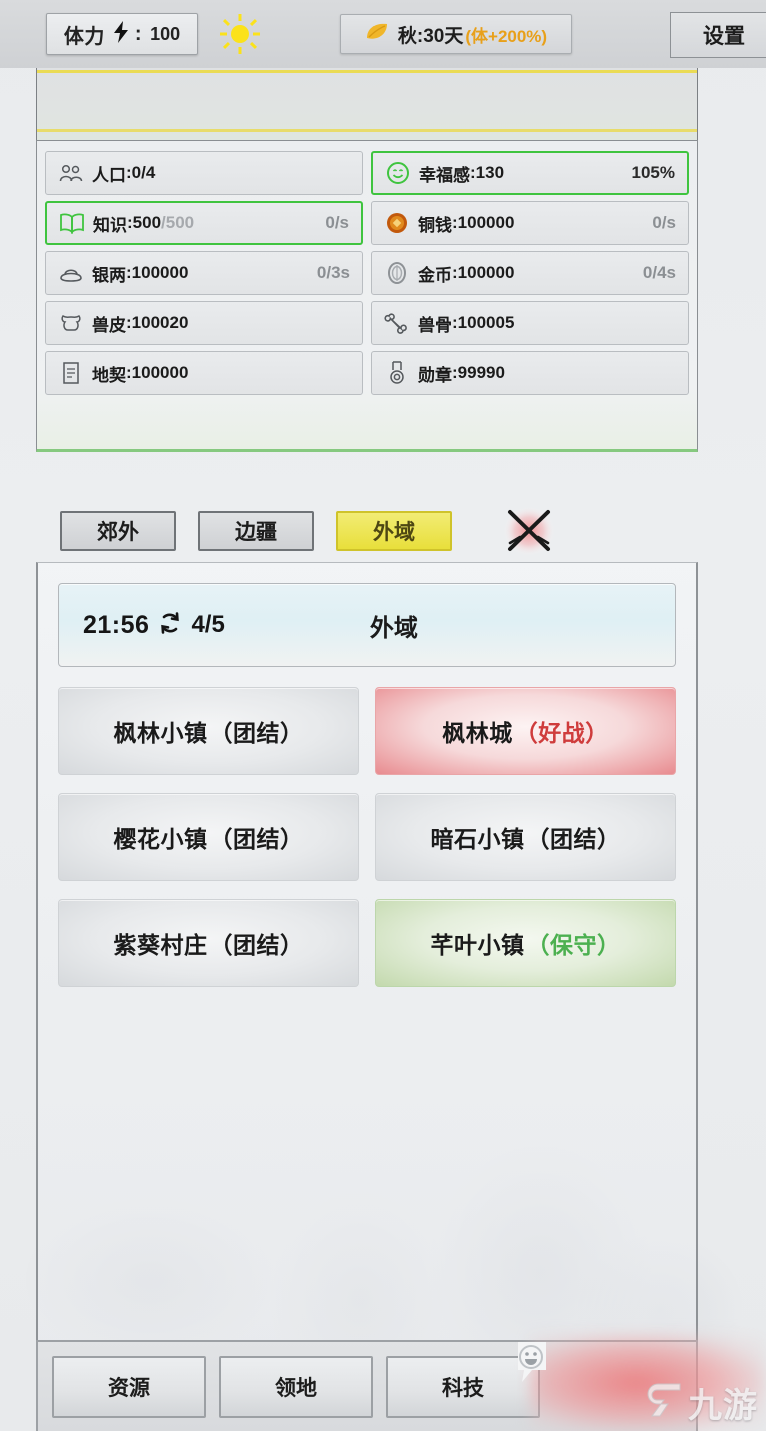 This screenshot has height=1431, width=766. I want to click on resource-rate: 0/4s, so click(659, 272).